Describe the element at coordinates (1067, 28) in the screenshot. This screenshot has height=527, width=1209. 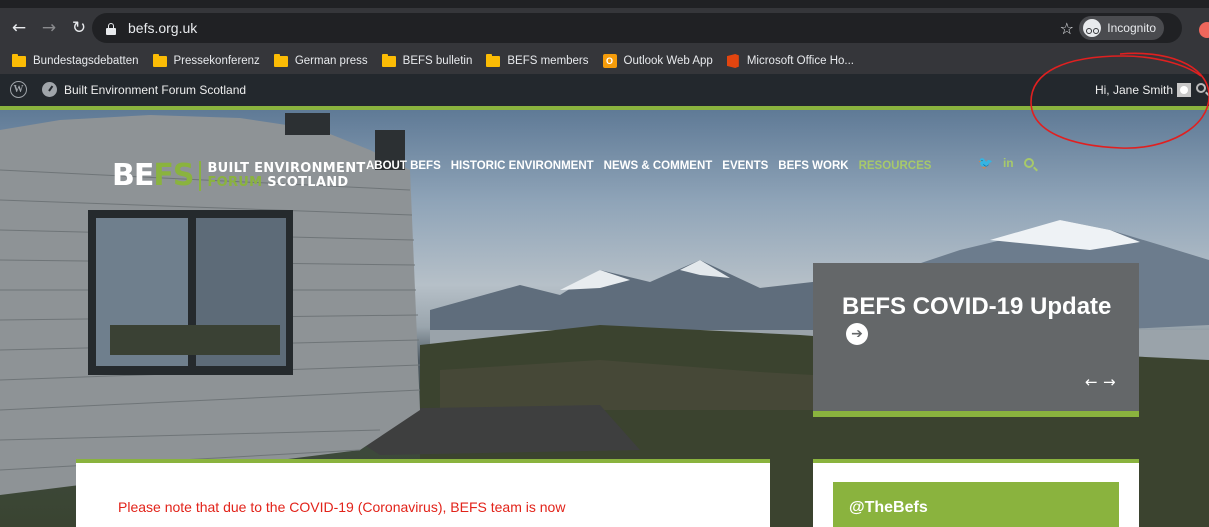
I see `star-icon: ☆` at that location.